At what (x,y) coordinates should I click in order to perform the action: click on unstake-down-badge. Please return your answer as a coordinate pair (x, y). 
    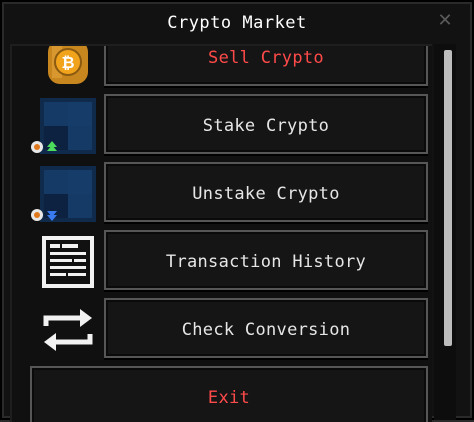
    Looking at the image, I should click on (45, 215).